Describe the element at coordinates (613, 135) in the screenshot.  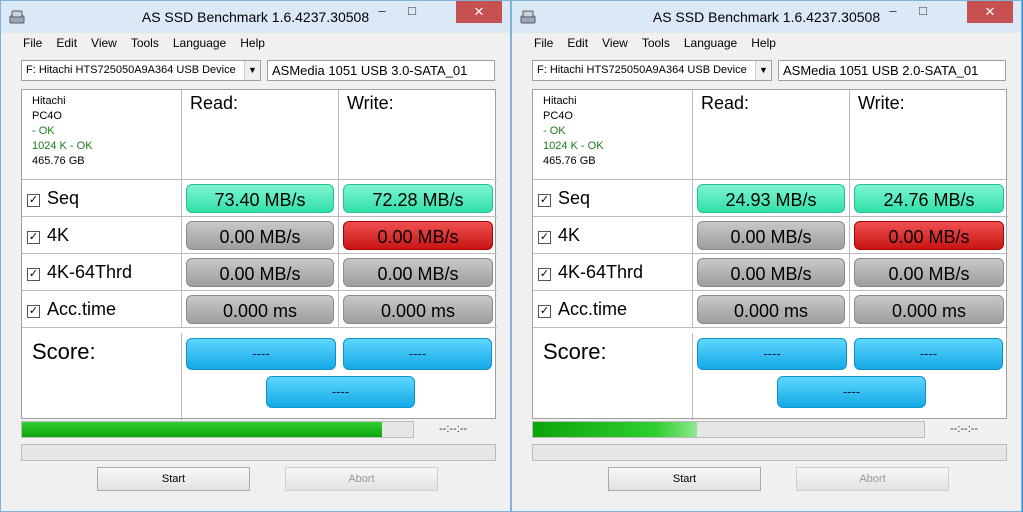
I see `drive-info: Hitachi PC4O - OK 1024 K - OK 465.76 GB` at that location.